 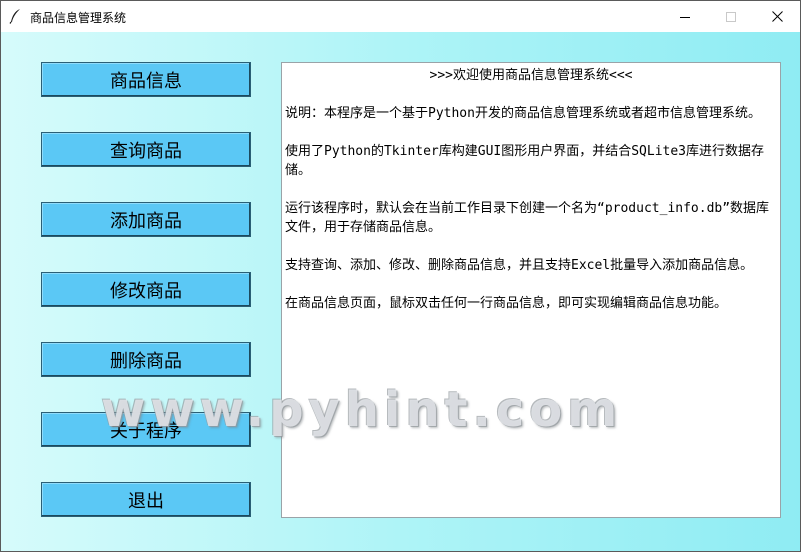 I want to click on close-button, so click(x=777, y=16).